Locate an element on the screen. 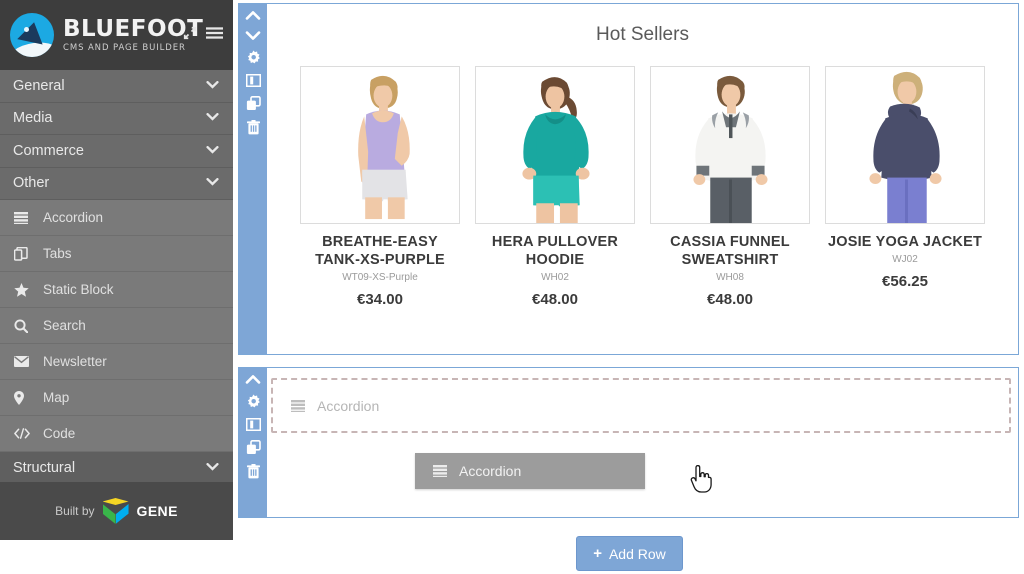  pointer-hand-cursor is located at coordinates (701, 481).